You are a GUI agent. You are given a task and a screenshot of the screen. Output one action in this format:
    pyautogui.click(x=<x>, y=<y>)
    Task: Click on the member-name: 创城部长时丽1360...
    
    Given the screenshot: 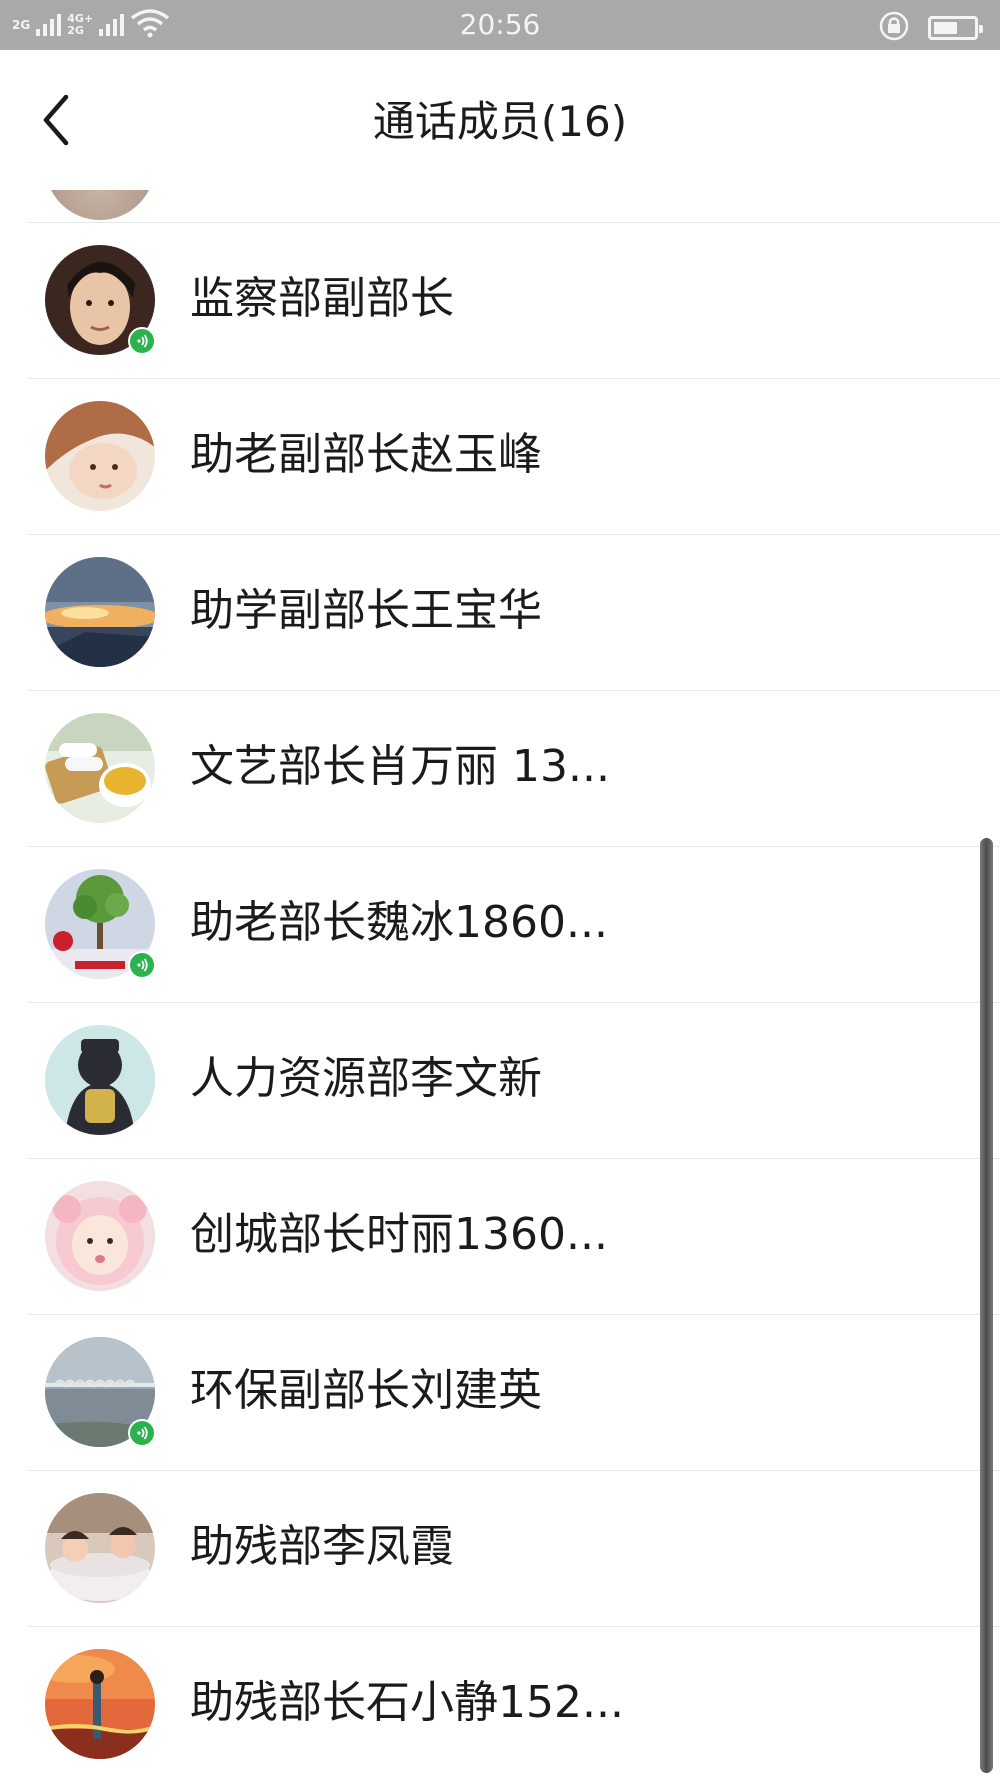 What is the action you would take?
    pyautogui.click(x=399, y=1234)
    